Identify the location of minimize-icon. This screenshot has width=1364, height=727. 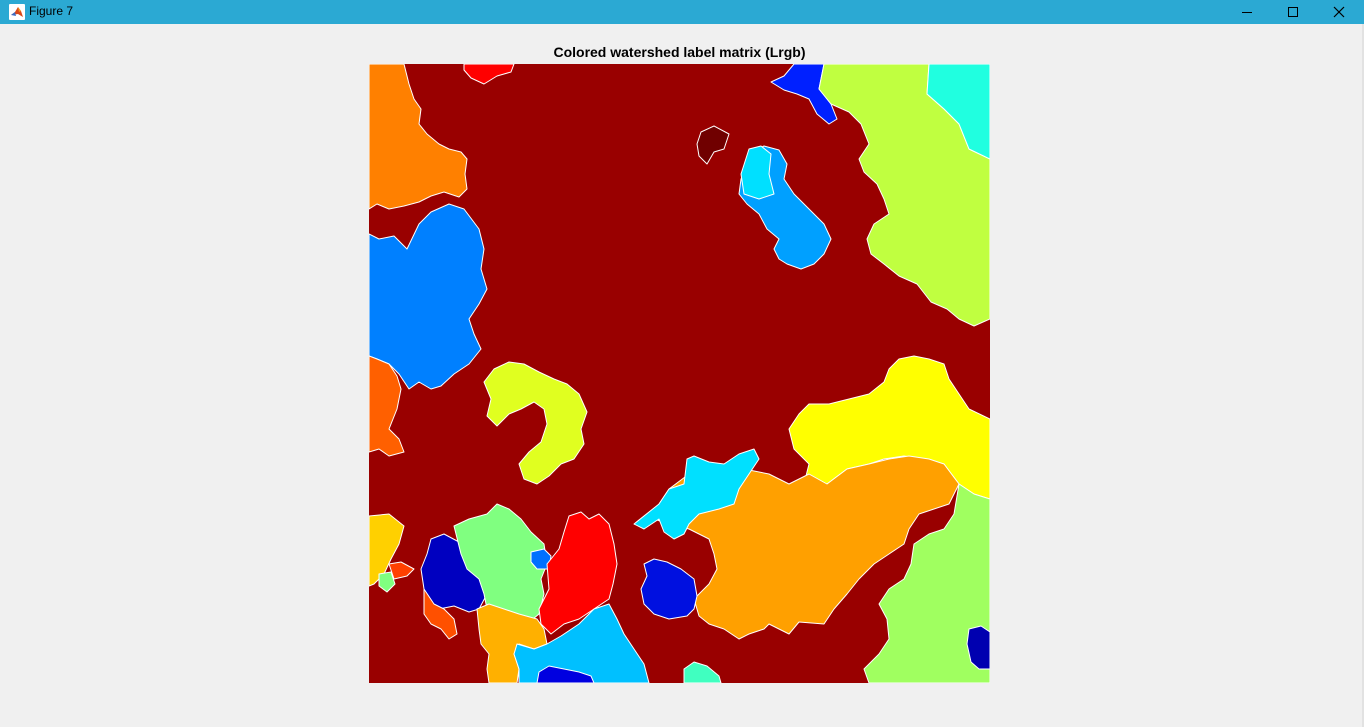
(1247, 12).